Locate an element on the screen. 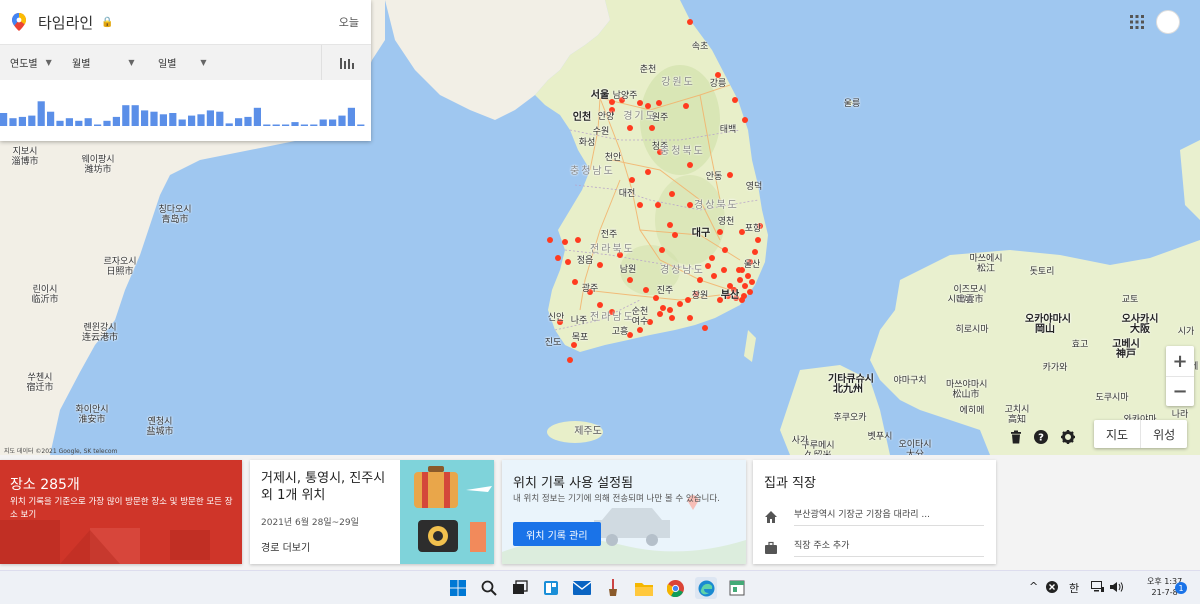  input-language: 한 is located at coordinates (1074, 588).